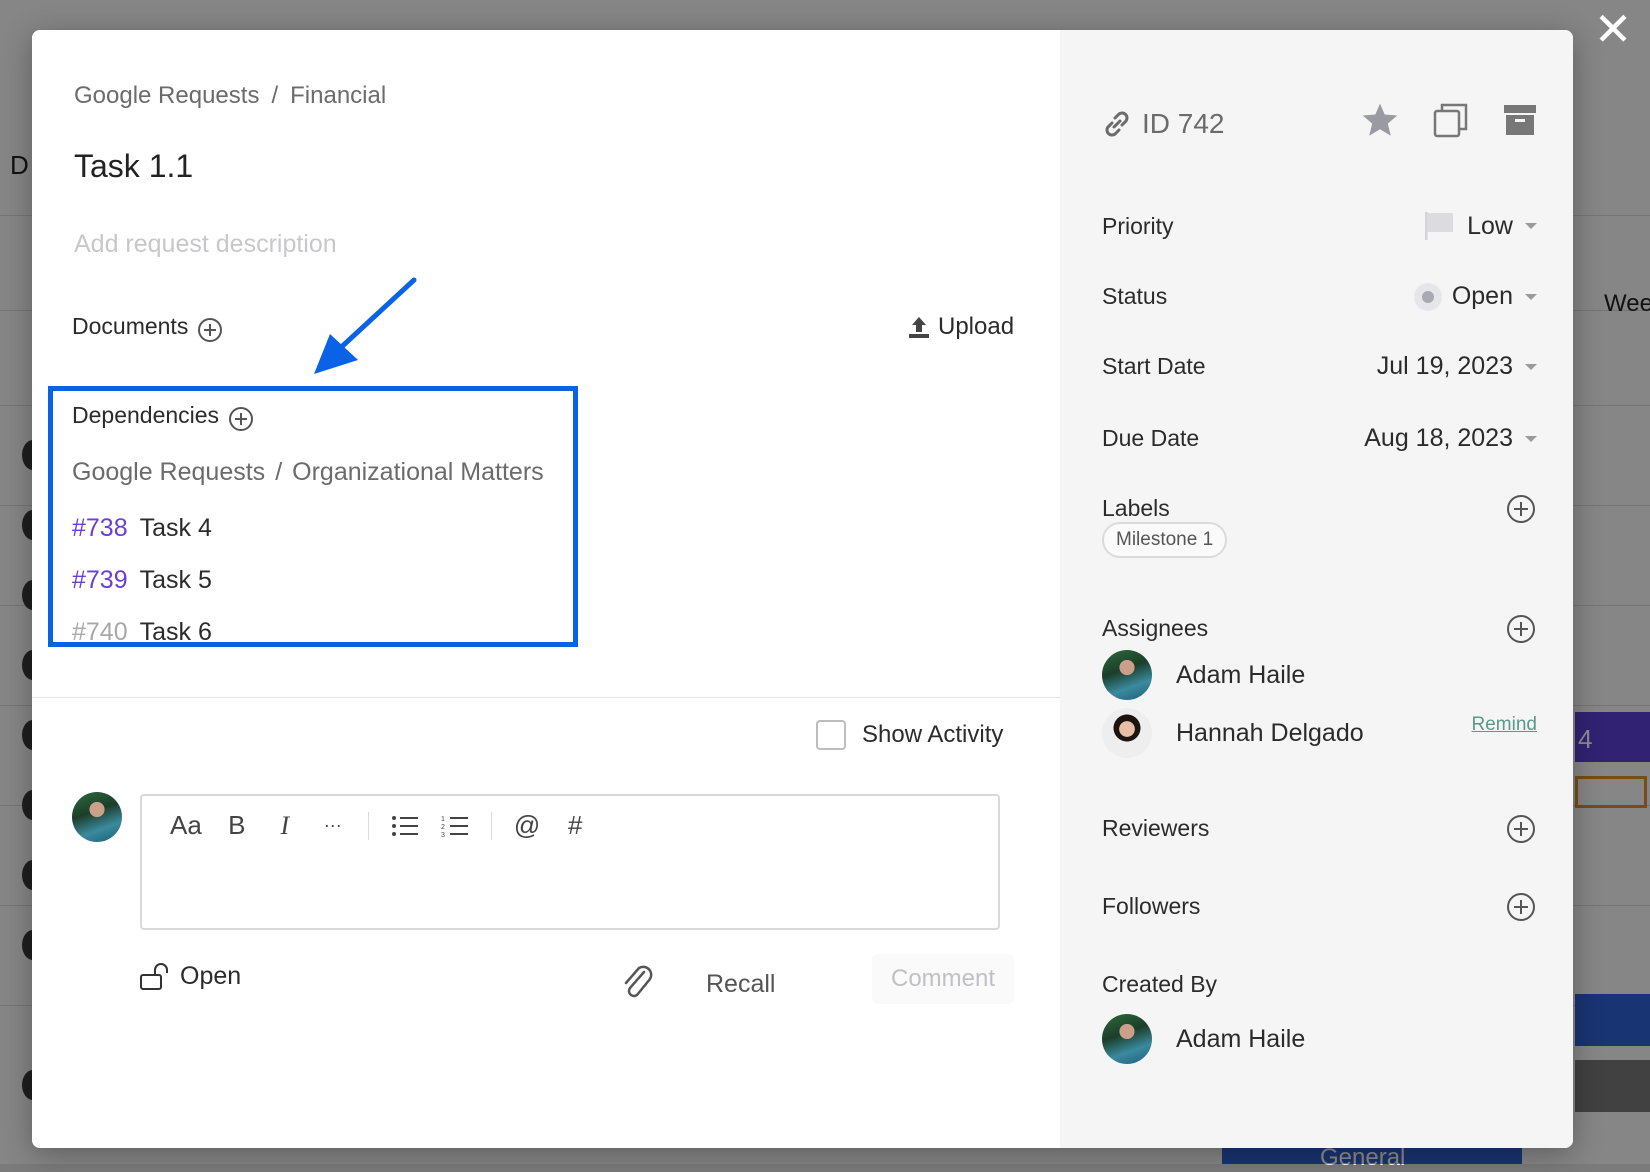  Describe the element at coordinates (97, 817) in the screenshot. I see `current-user-avatar` at that location.